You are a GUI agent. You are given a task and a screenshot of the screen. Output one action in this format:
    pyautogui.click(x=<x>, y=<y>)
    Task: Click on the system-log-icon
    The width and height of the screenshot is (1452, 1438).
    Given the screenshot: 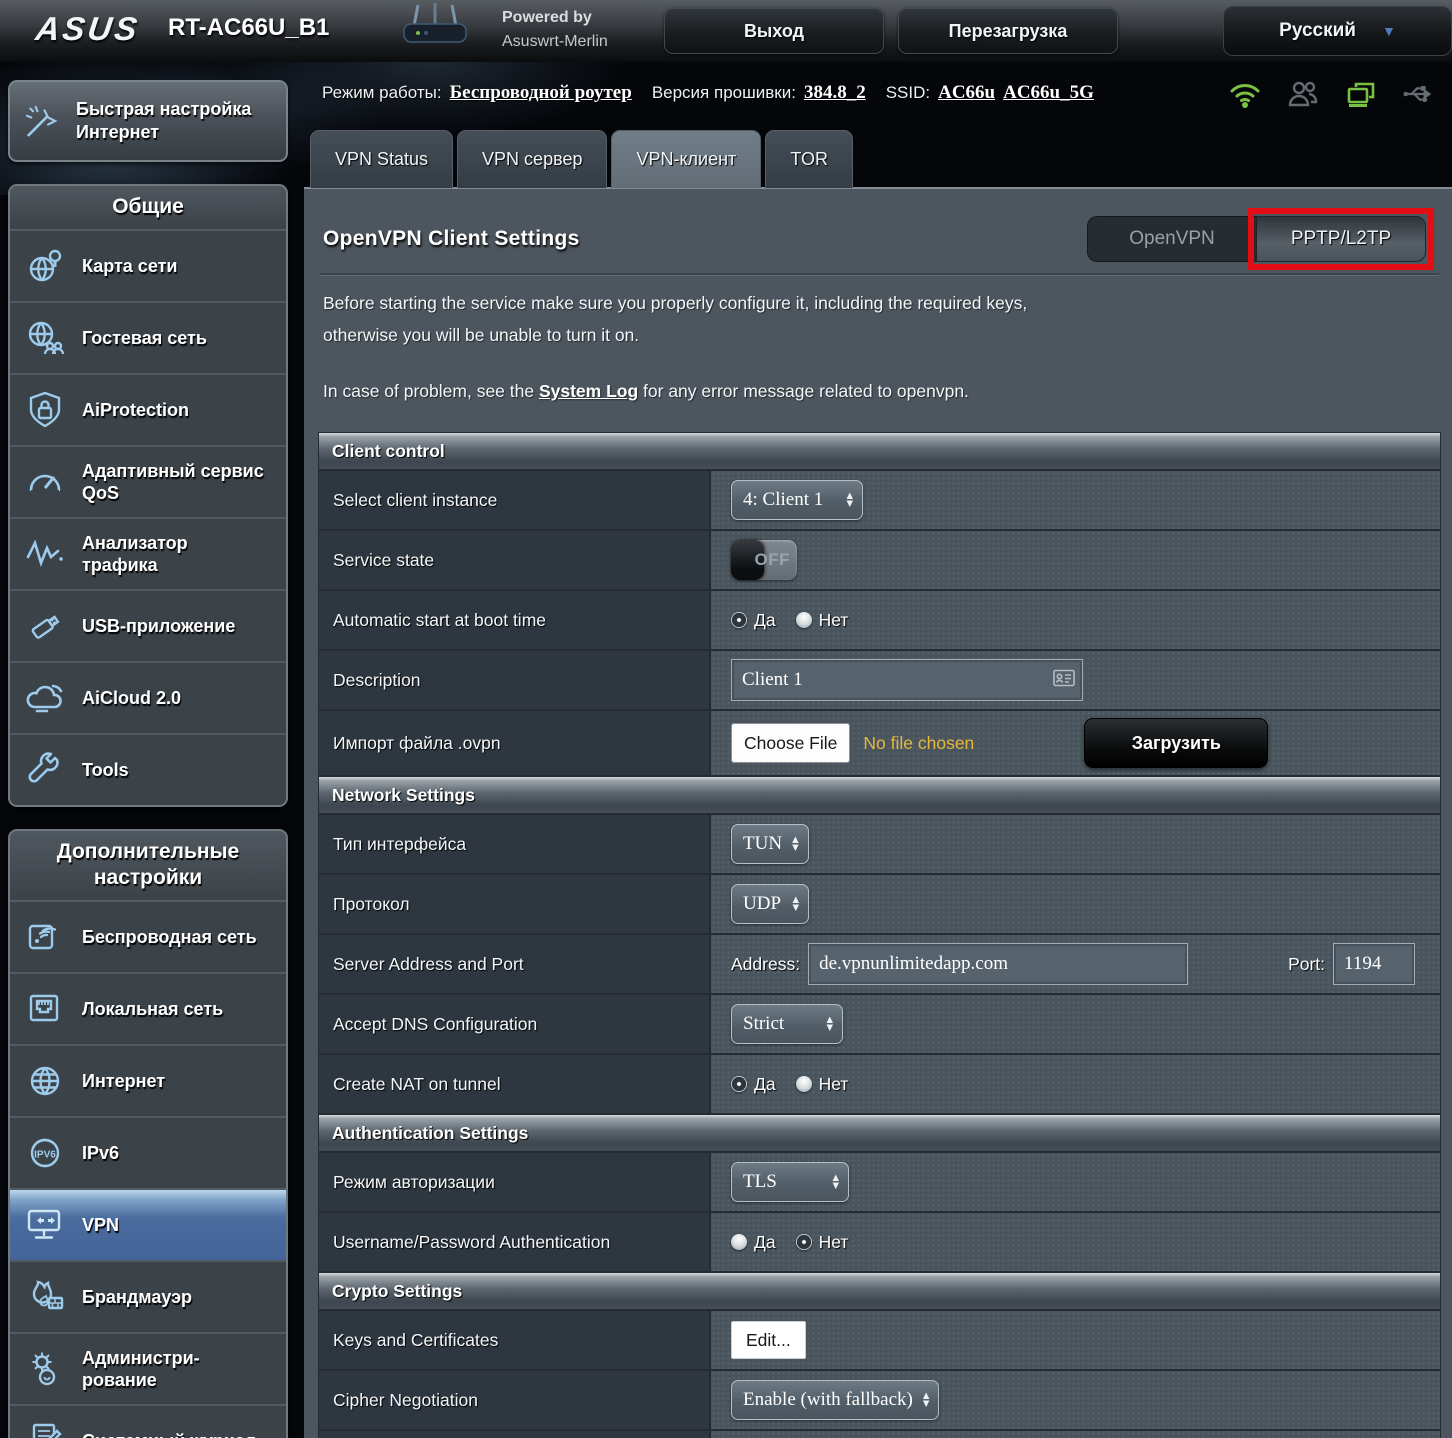 What is the action you would take?
    pyautogui.click(x=45, y=1428)
    